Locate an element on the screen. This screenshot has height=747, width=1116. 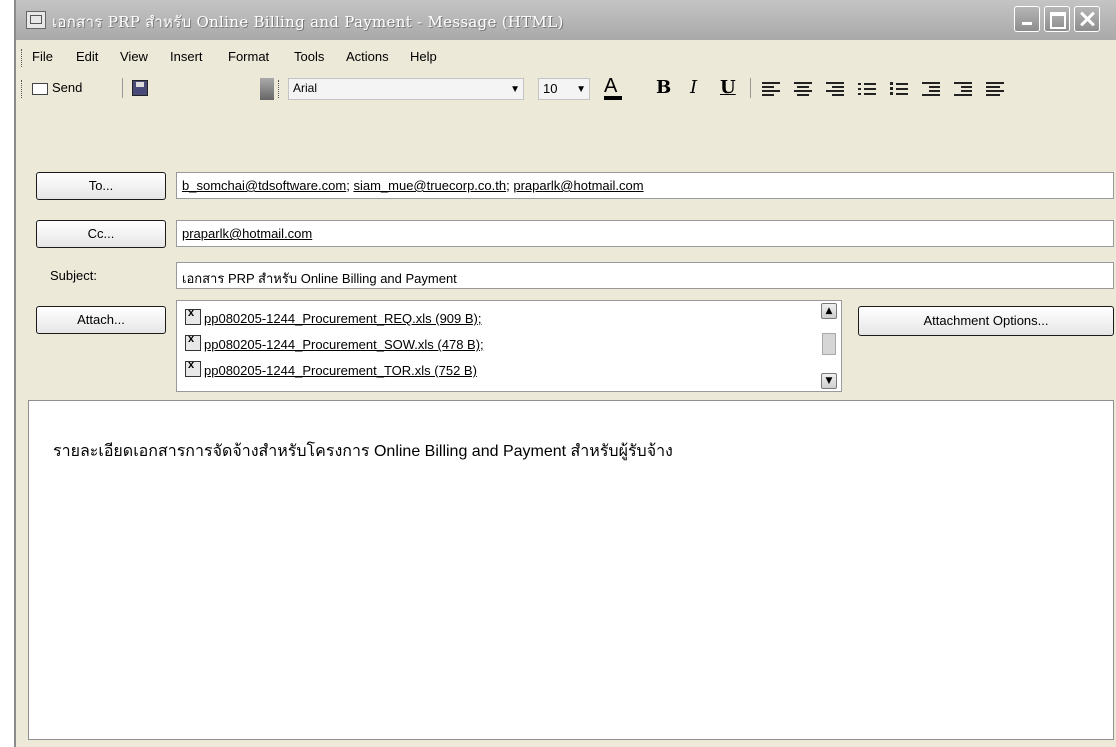
bold-icon: B is located at coordinates (663, 87).